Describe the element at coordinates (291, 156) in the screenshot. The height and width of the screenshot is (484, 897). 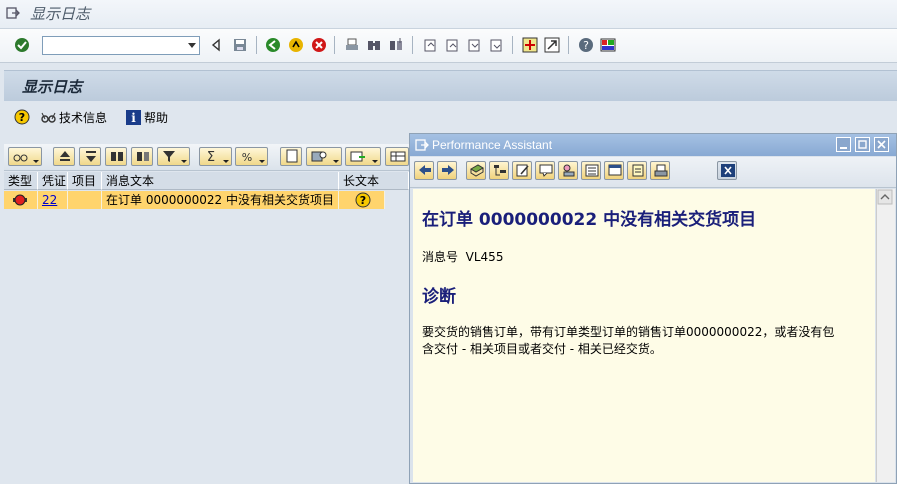
I see `print-preview-button` at that location.